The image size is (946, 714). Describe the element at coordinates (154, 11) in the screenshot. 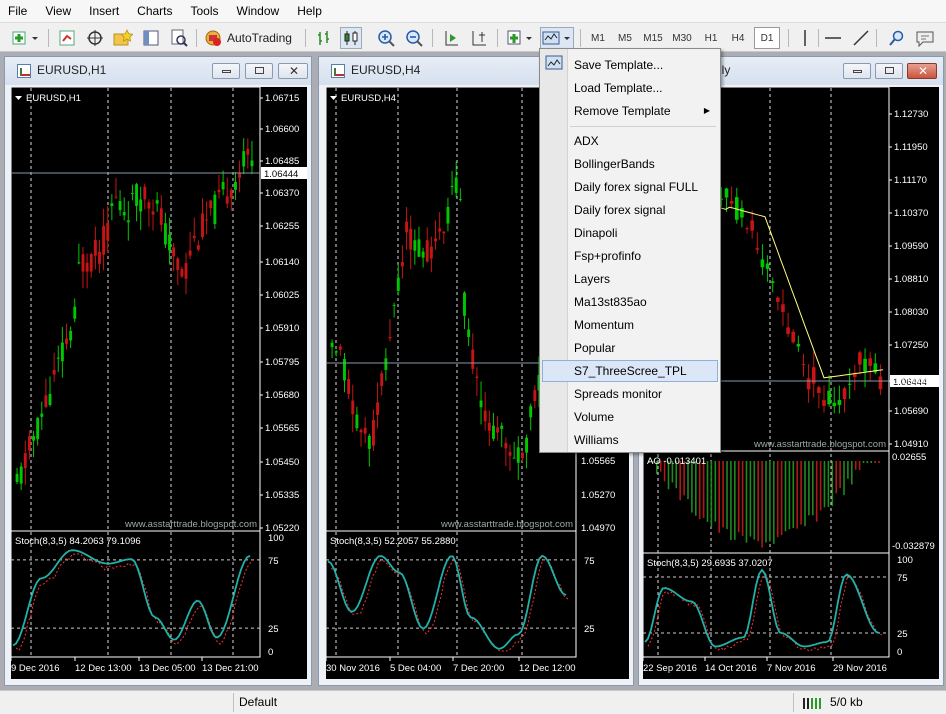

I see `menu-charts: Charts` at that location.